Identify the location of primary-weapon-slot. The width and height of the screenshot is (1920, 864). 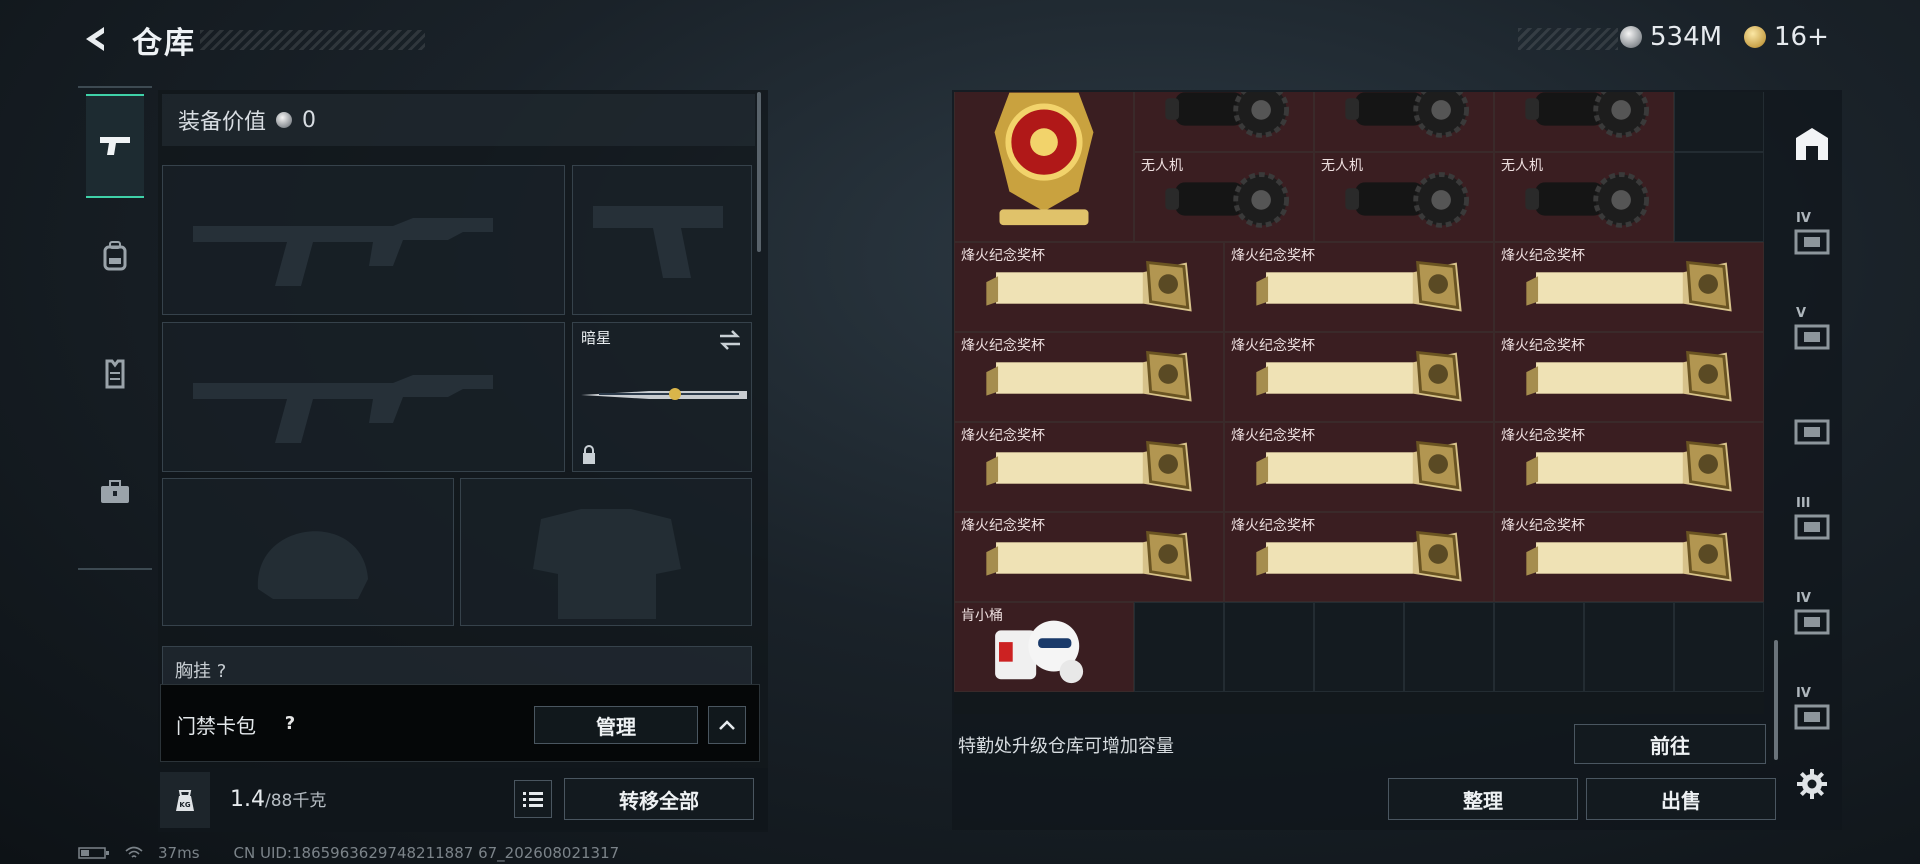
(363, 240).